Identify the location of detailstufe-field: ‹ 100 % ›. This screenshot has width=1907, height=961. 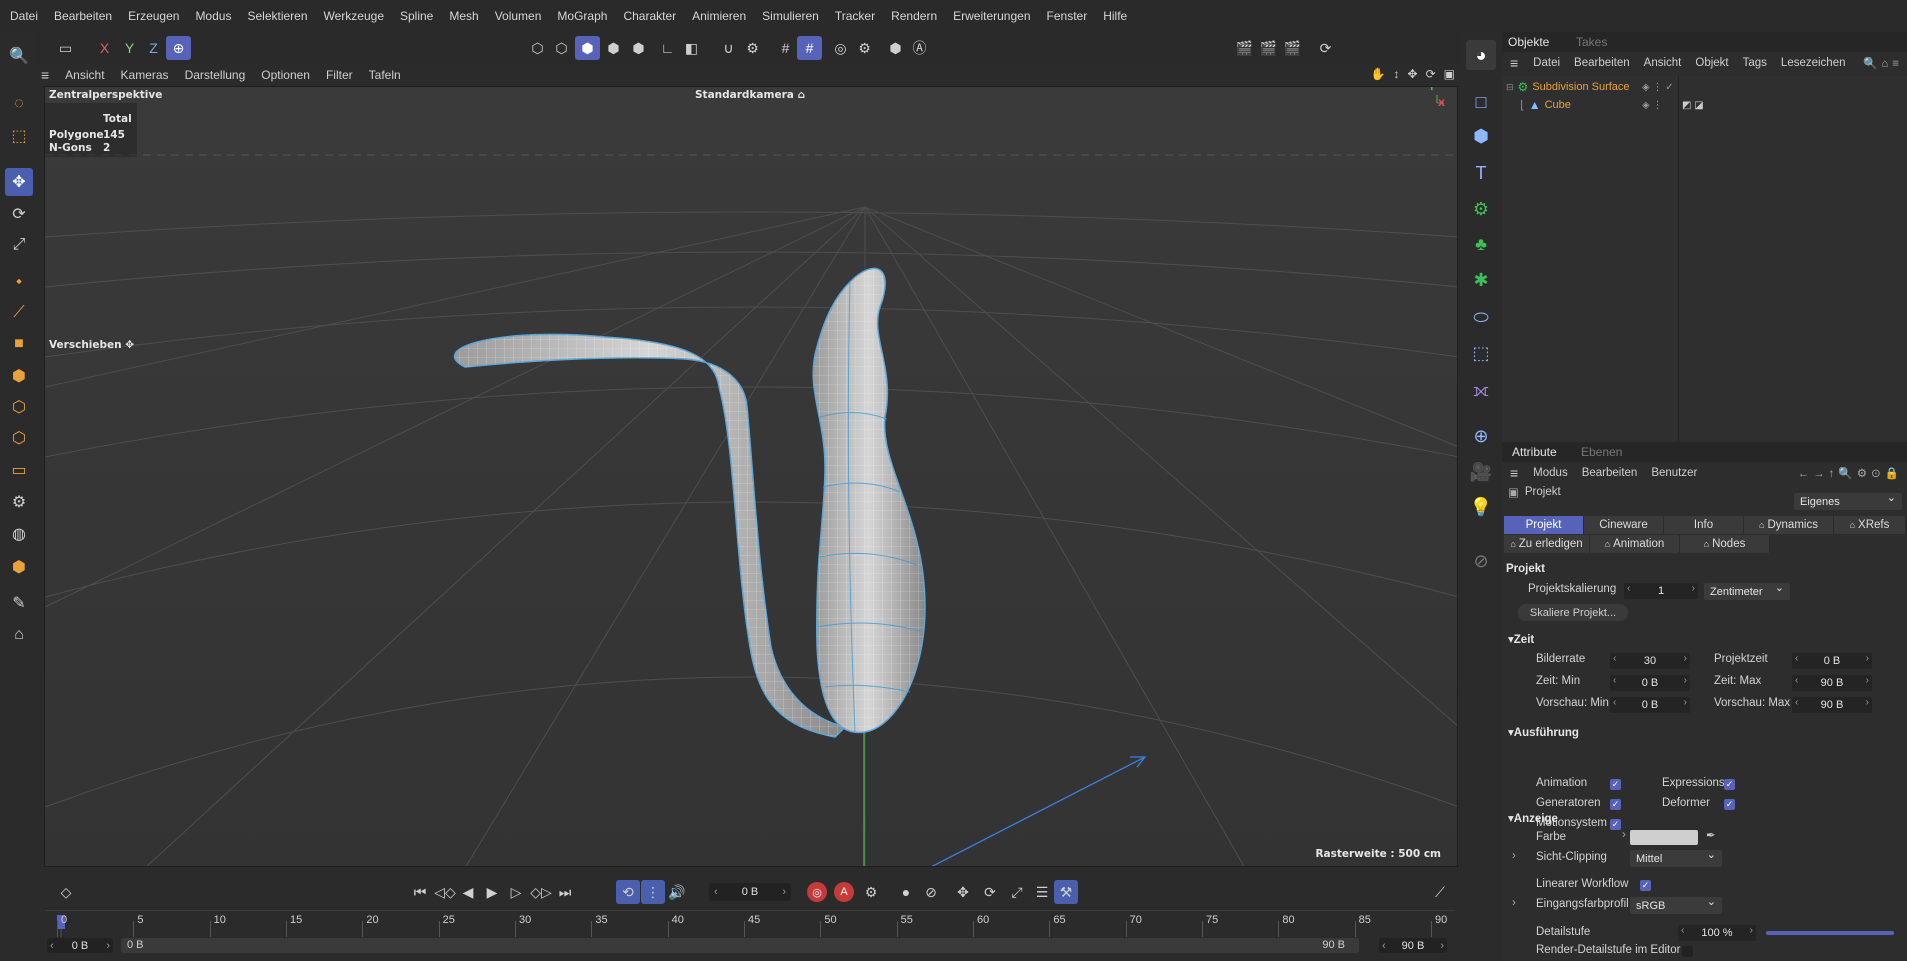
(1717, 933).